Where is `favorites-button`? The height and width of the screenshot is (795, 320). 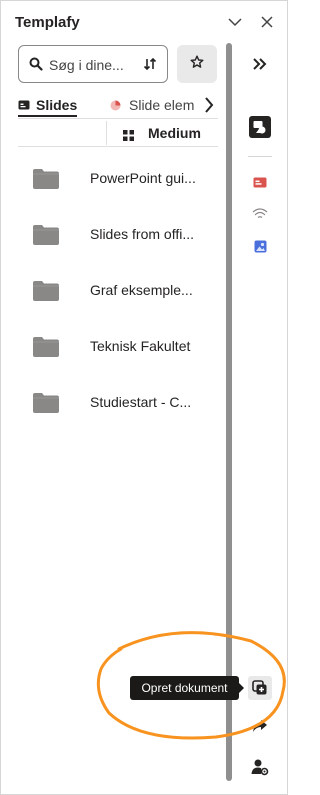 favorites-button is located at coordinates (197, 64).